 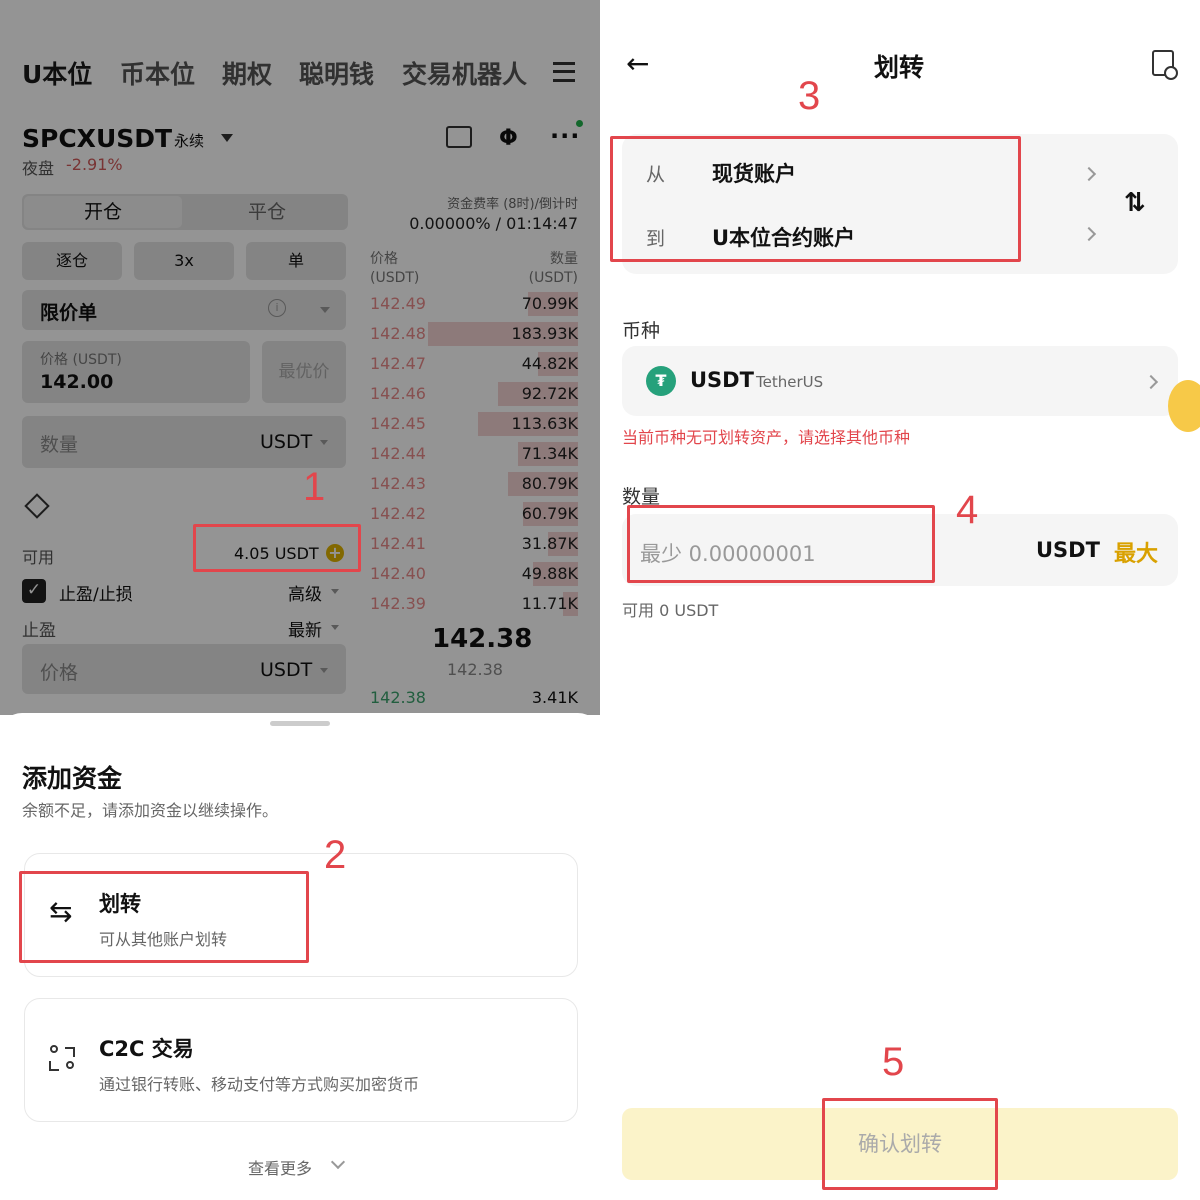 I want to click on c2c-title: C2C 交易, so click(x=146, y=1049).